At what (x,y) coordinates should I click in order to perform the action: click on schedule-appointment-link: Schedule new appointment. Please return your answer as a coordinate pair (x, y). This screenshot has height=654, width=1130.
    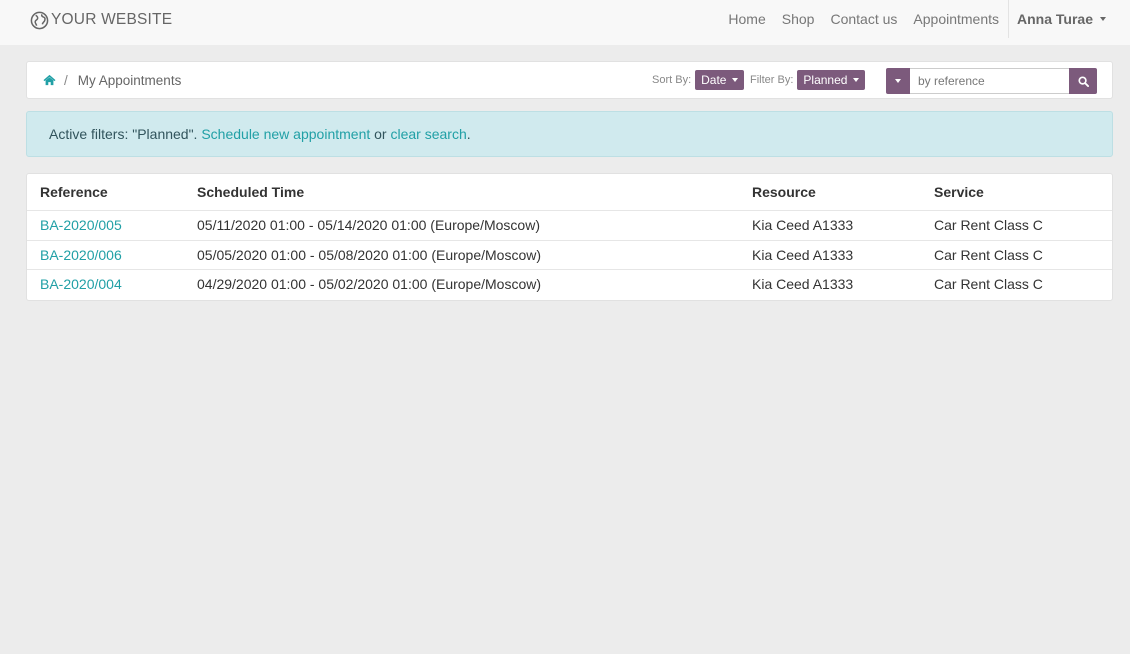
    Looking at the image, I should click on (285, 134).